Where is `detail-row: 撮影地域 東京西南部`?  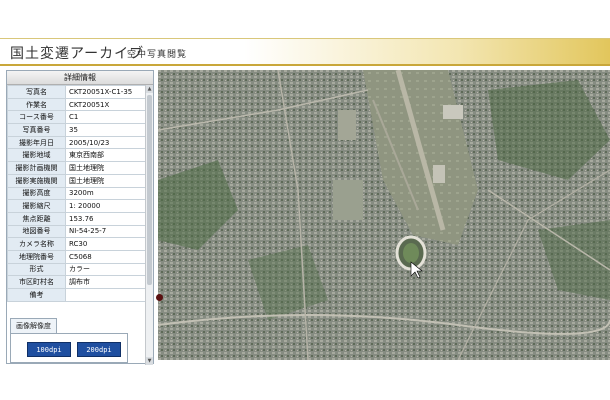 detail-row: 撮影地域 東京西南部 is located at coordinates (76, 155).